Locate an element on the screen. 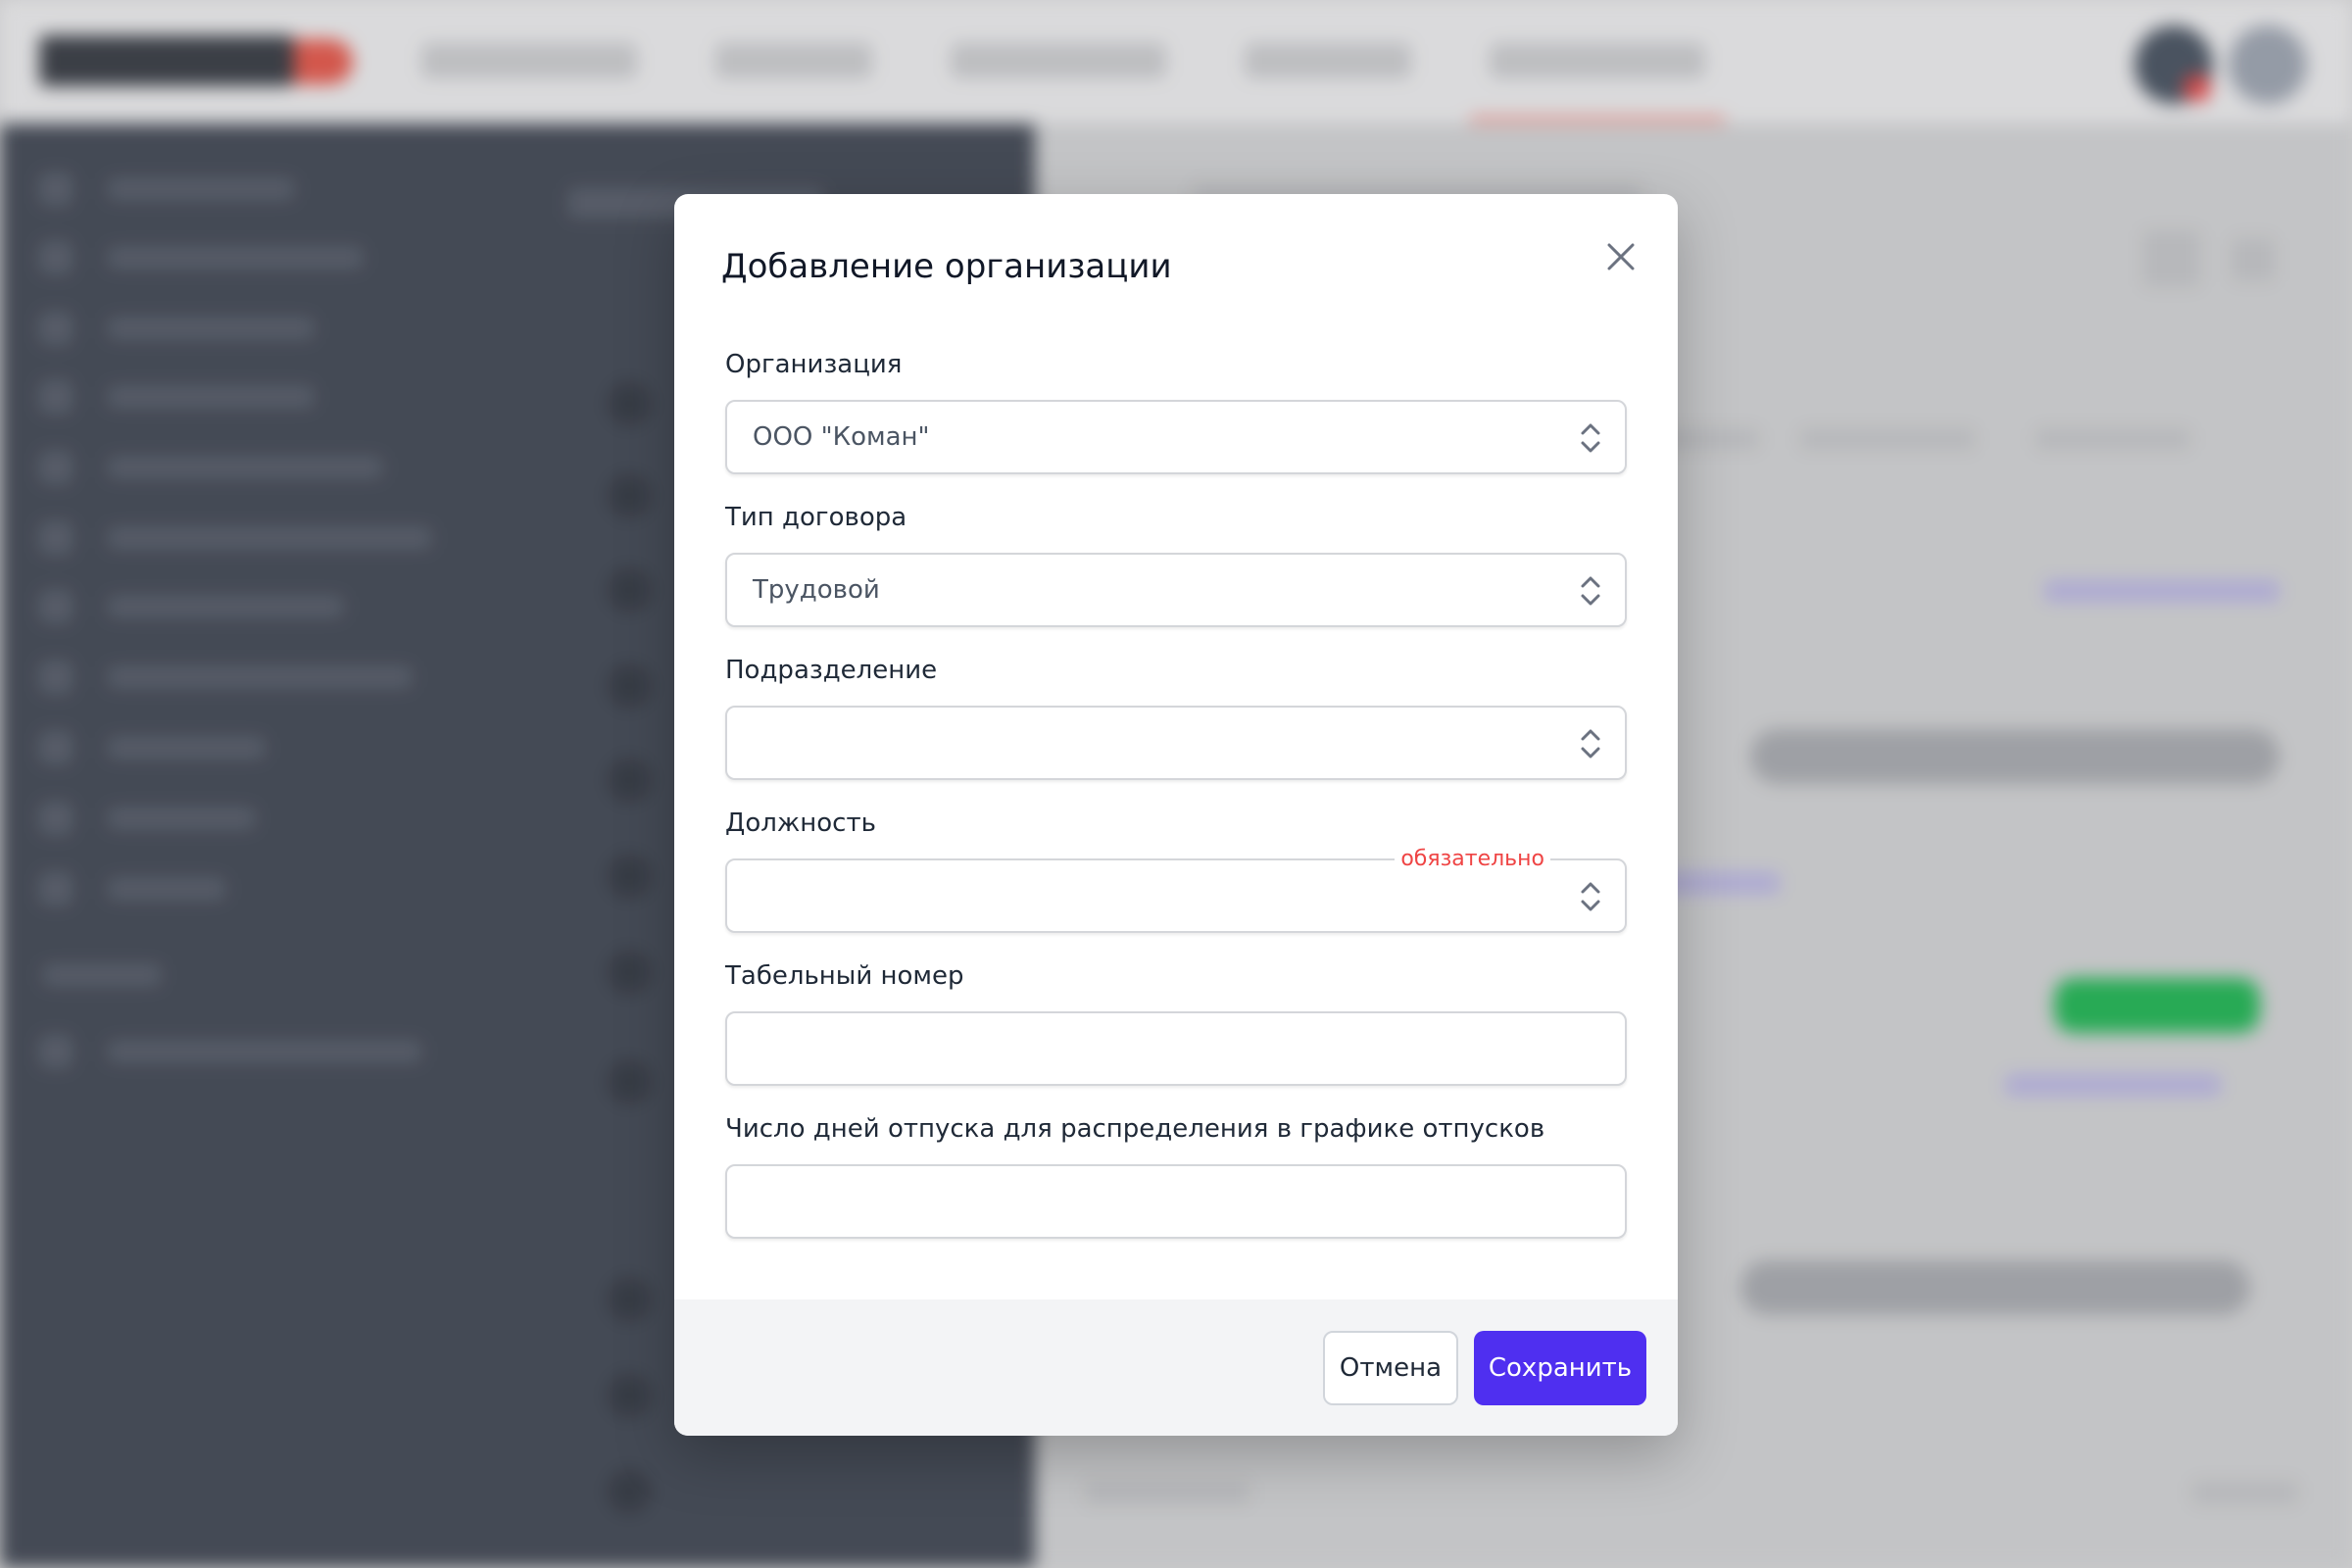 This screenshot has height=1568, width=2352. close-button is located at coordinates (1621, 256).